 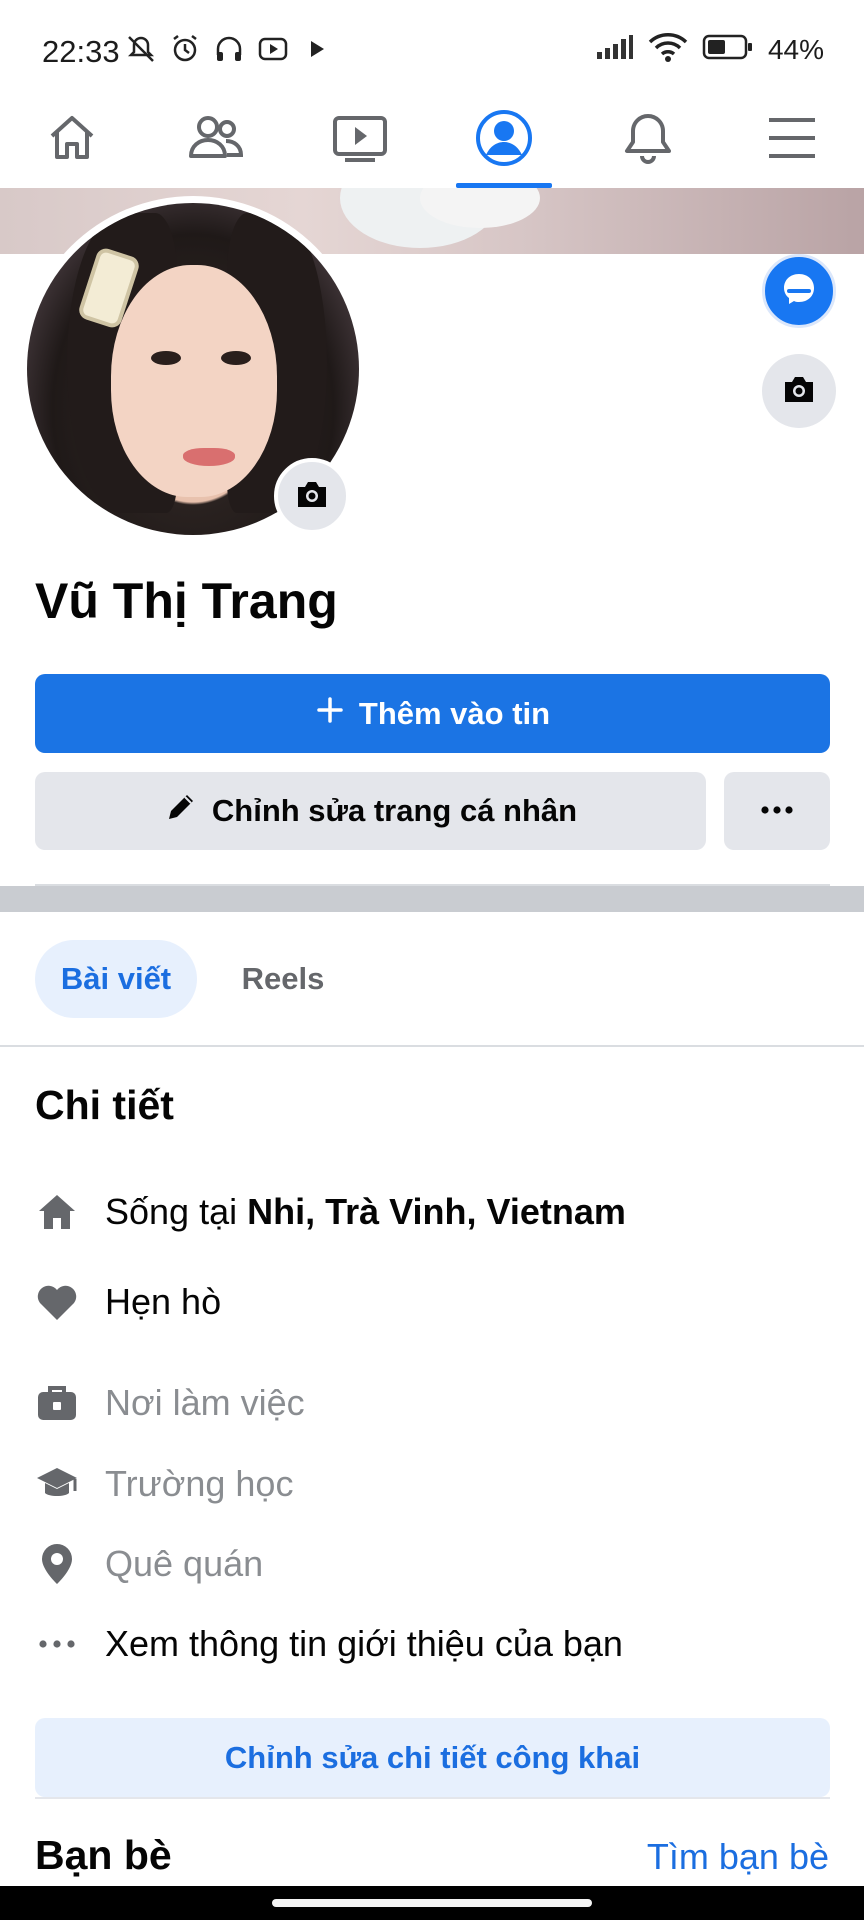 I want to click on nav-profile, so click(x=504, y=140).